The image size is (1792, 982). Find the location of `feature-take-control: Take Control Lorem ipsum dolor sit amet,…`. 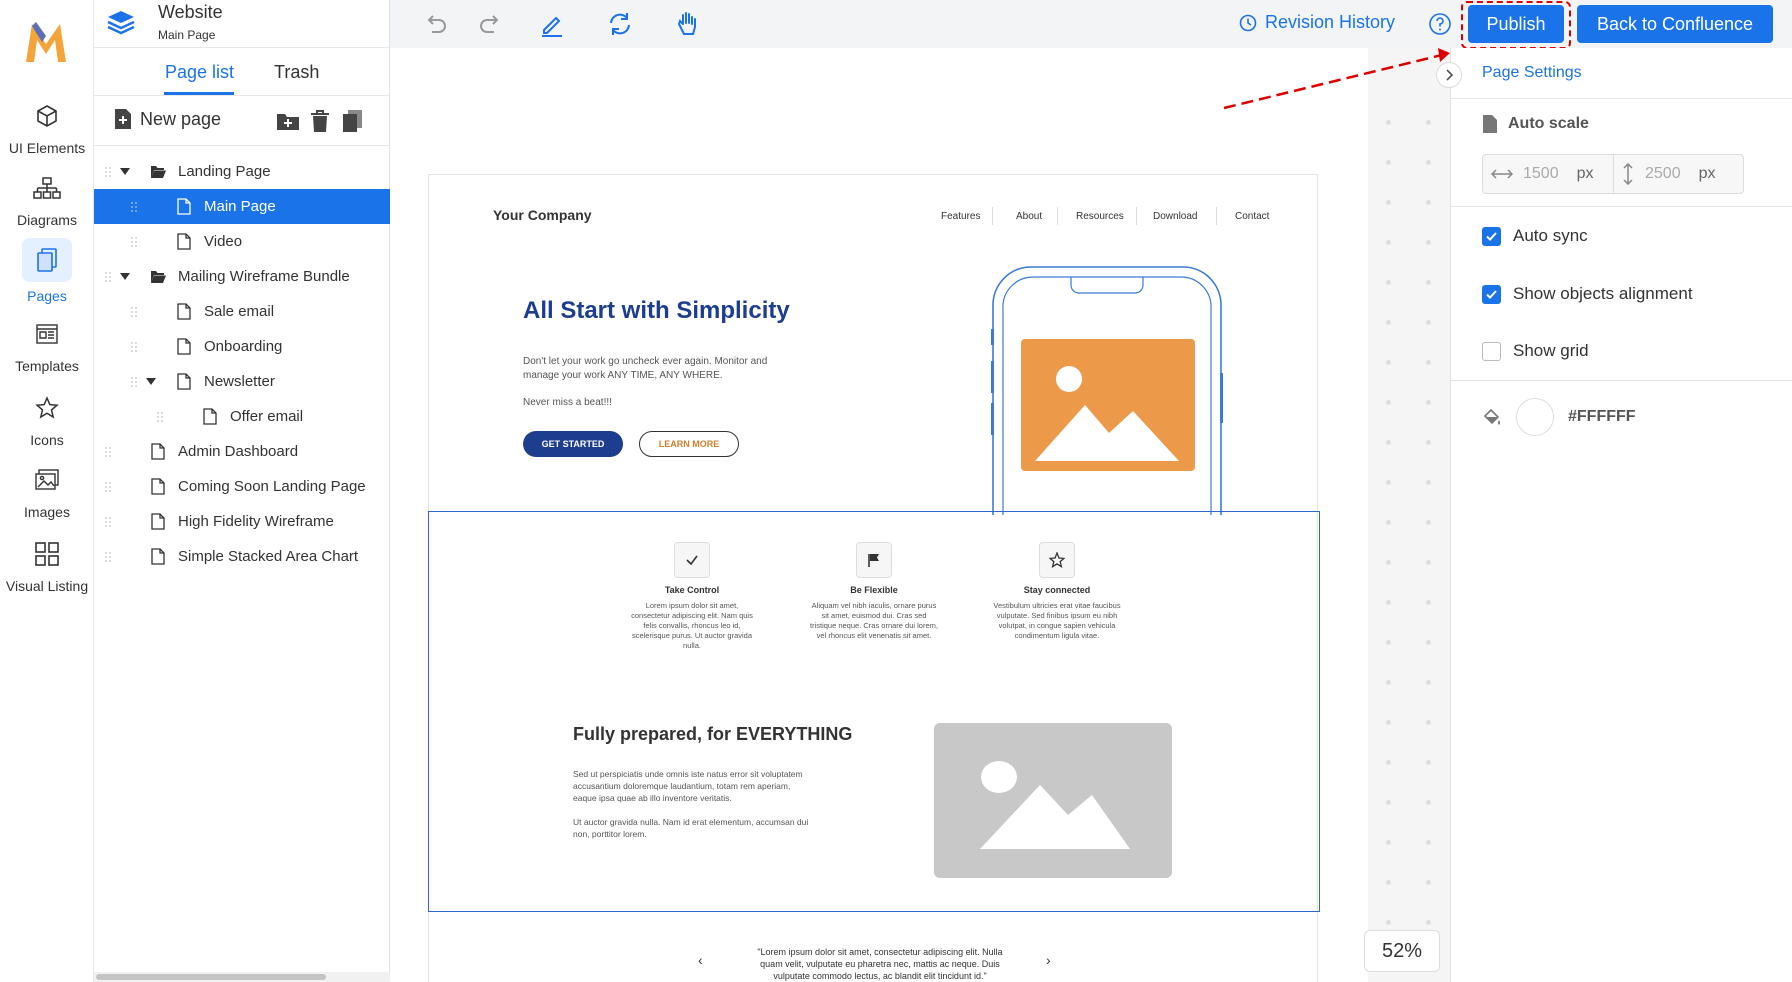

feature-take-control: Take Control Lorem ipsum dolor sit amet,… is located at coordinates (692, 596).